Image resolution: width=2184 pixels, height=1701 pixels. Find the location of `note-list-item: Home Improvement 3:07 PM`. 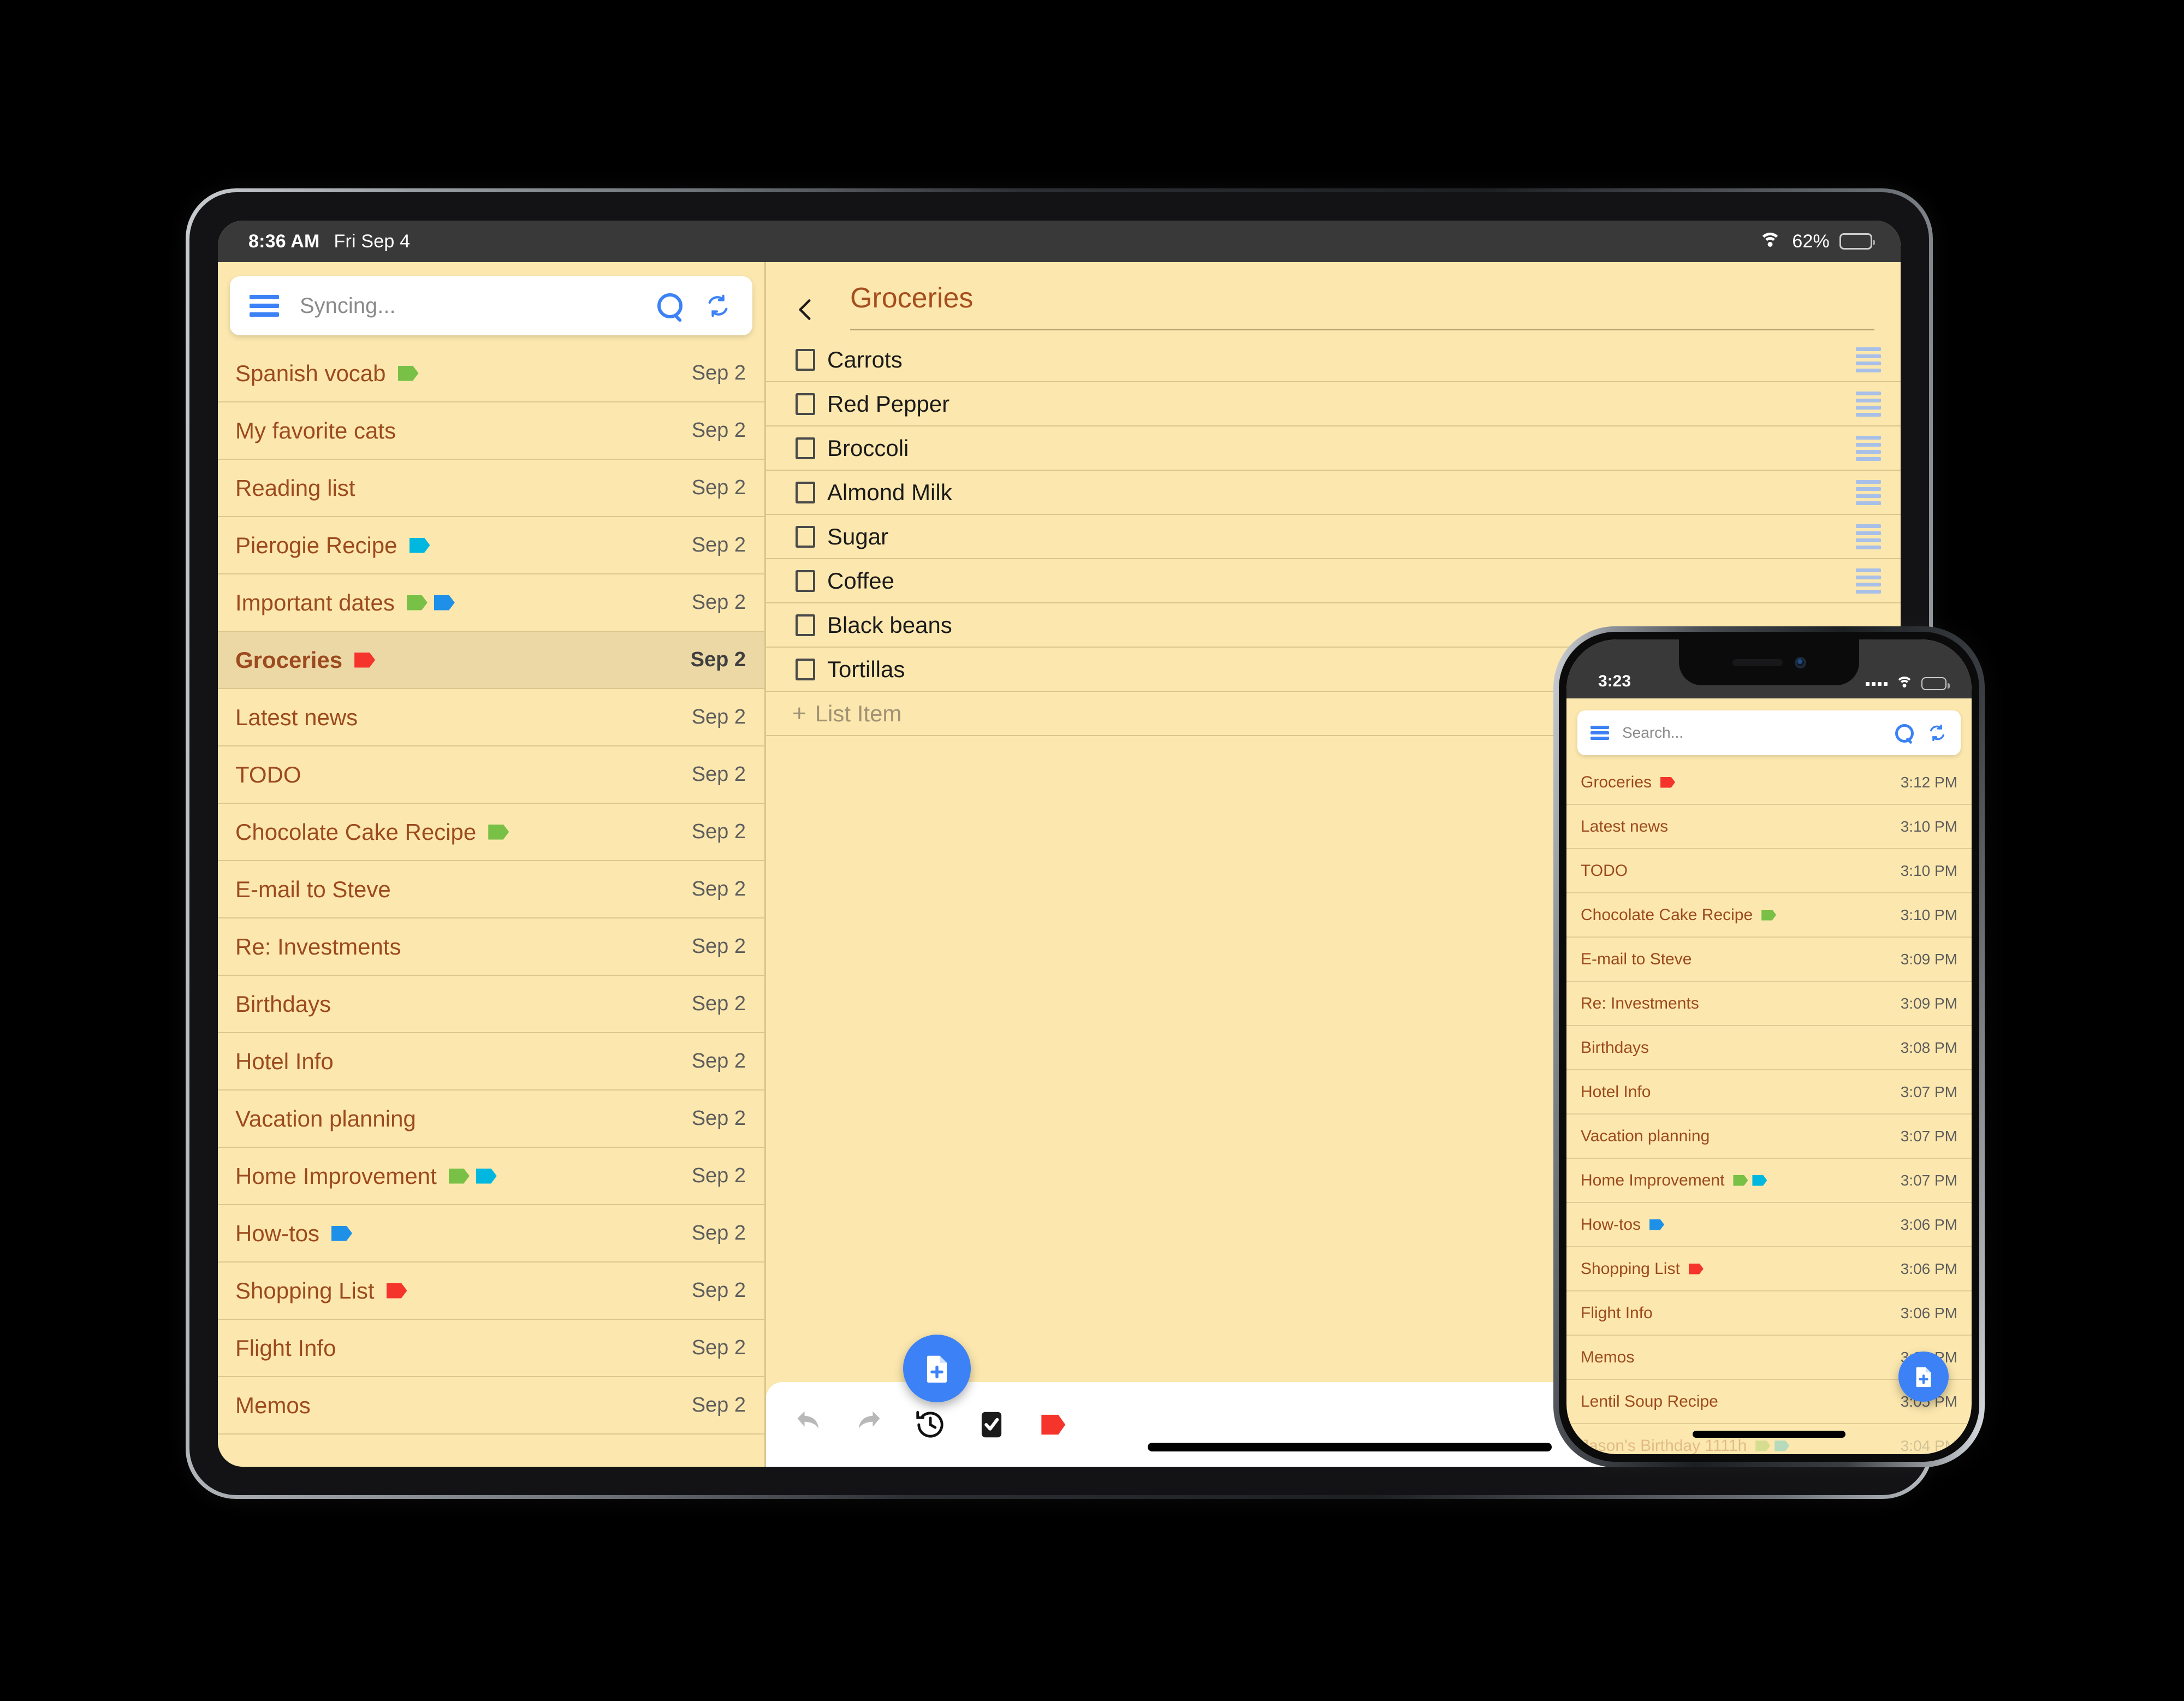

note-list-item: Home Improvement 3:07 PM is located at coordinates (1769, 1181).